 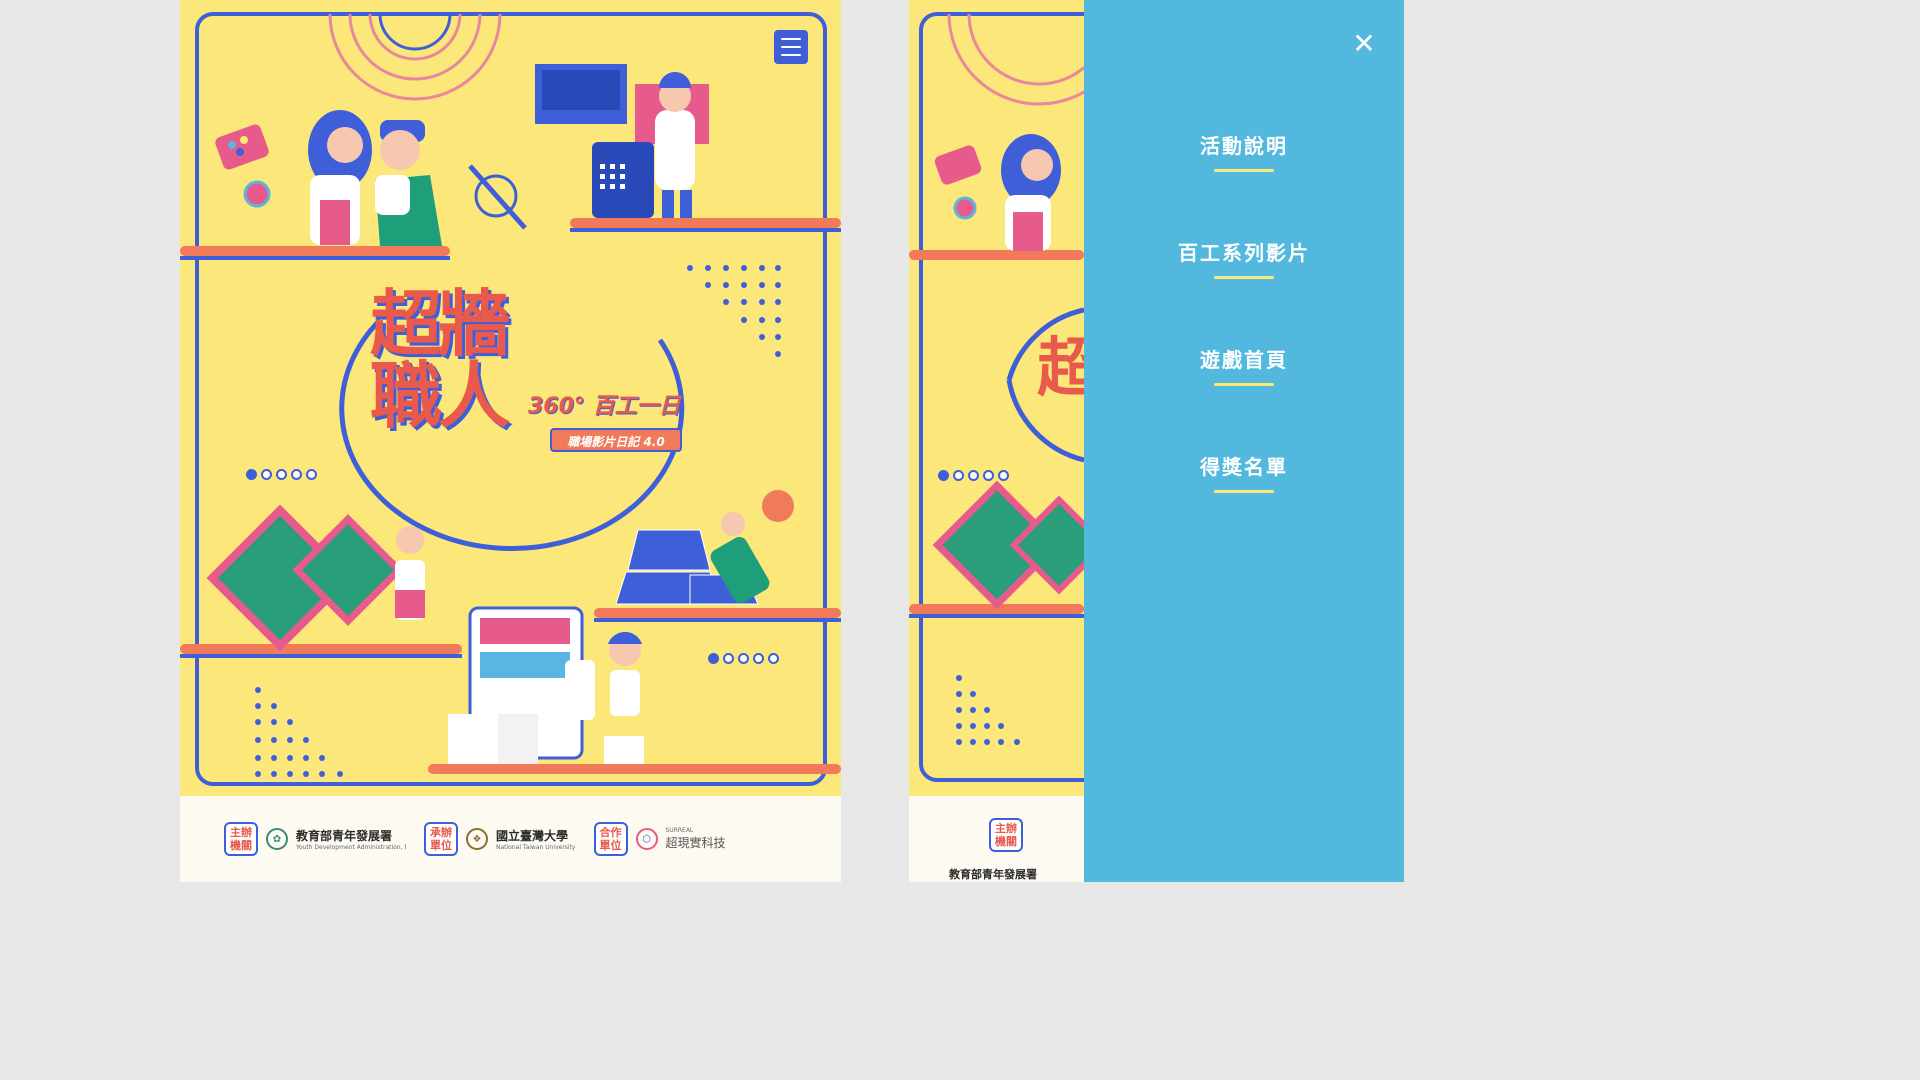 What do you see at coordinates (616, 440) in the screenshot?
I see `hero-tag: 職場影片日記 4.0` at bounding box center [616, 440].